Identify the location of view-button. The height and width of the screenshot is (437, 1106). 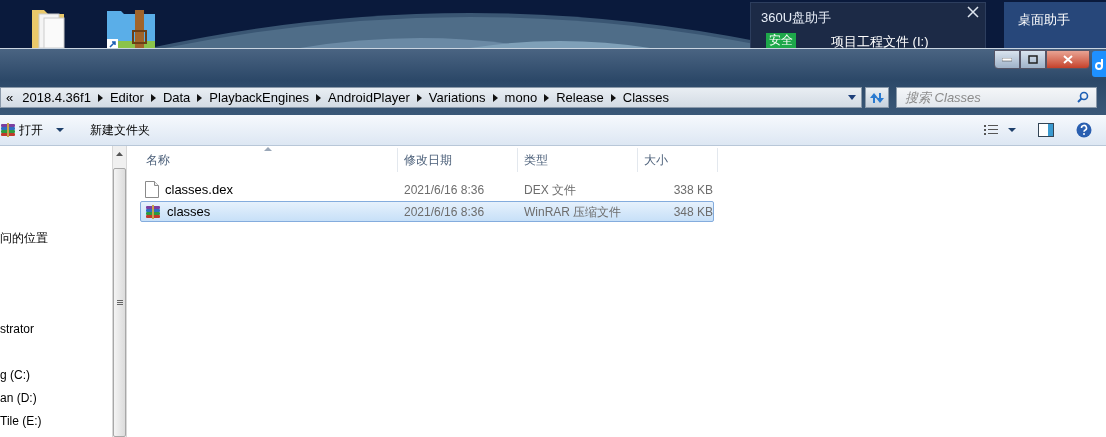
(1000, 130).